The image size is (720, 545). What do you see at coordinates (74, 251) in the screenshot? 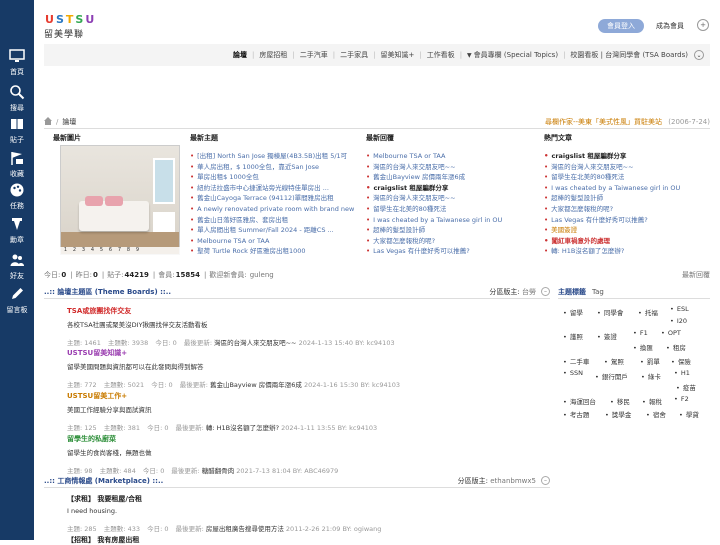
I see `pager-item: 2` at bounding box center [74, 251].